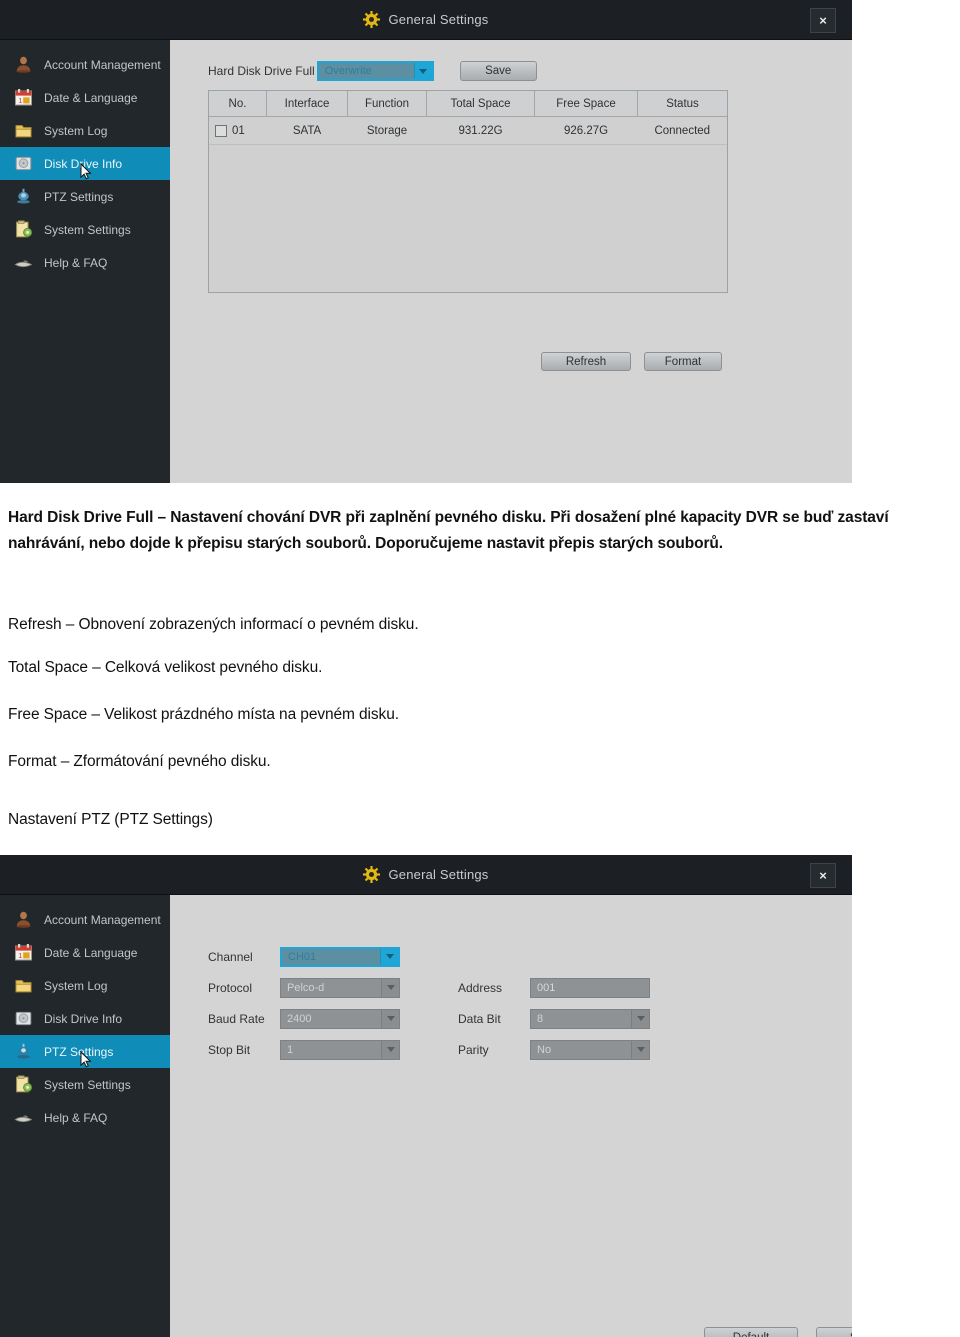 This screenshot has width=960, height=1337. I want to click on parity-label: Parity, so click(473, 1049).